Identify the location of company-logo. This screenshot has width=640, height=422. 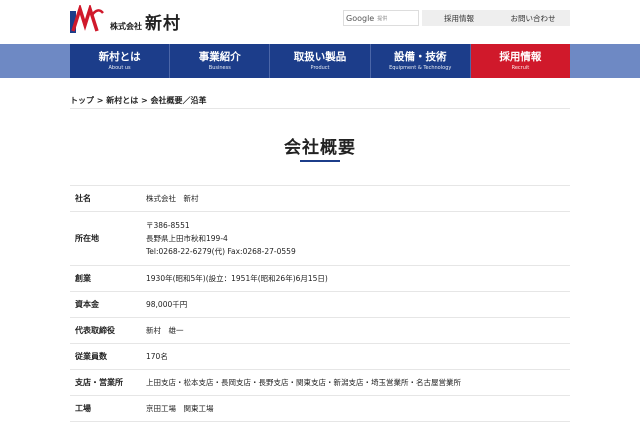
(87, 19).